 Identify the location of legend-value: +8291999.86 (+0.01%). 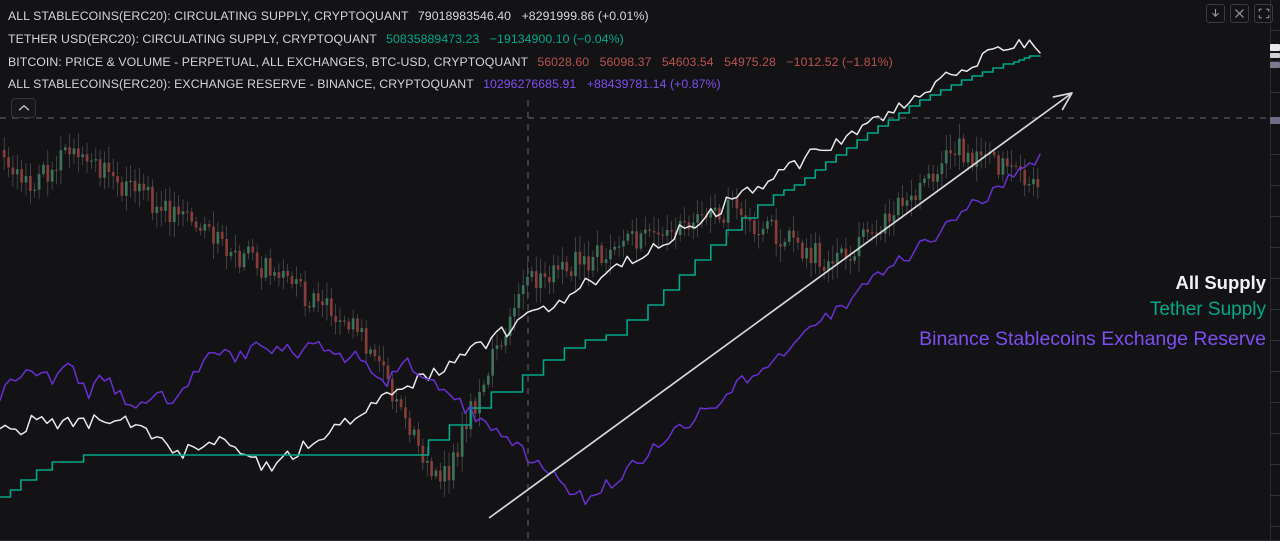
(585, 16).